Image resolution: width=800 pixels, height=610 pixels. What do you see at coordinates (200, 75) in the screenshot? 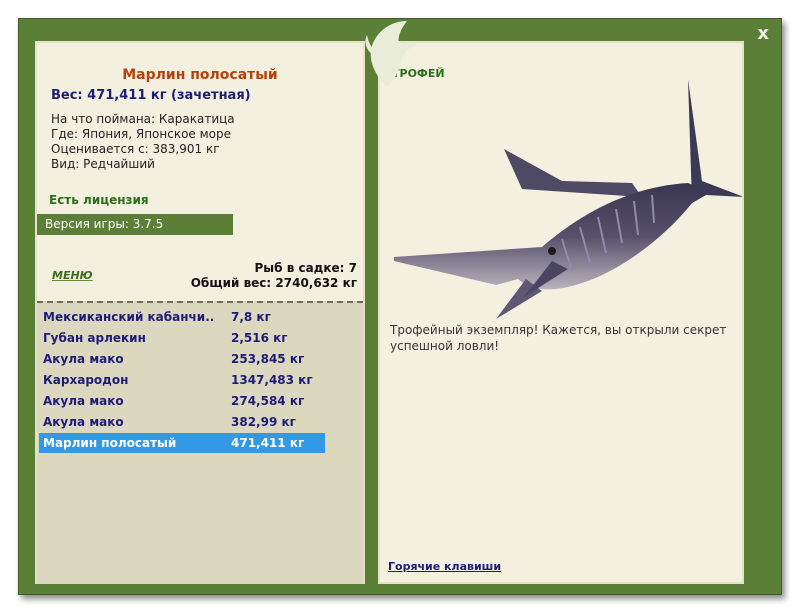
I see `fish-title: Марлин полосатый` at bounding box center [200, 75].